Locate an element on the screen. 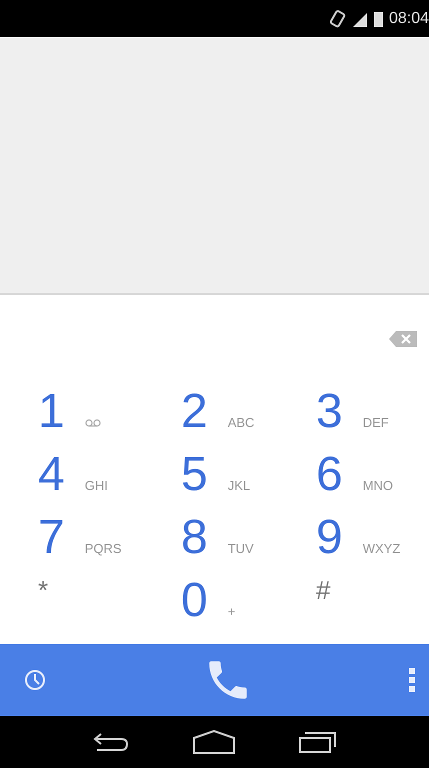  home-icon is located at coordinates (214, 742).